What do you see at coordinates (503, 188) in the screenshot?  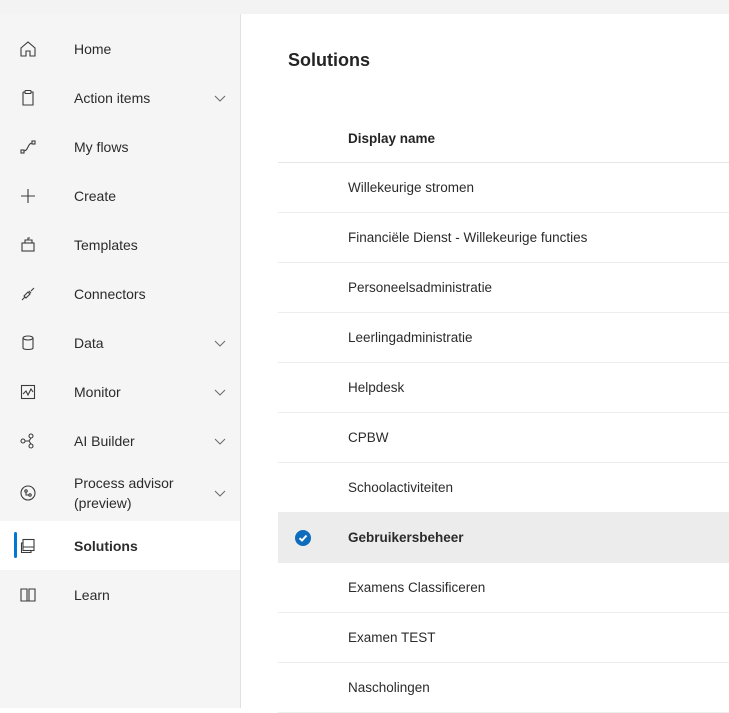 I see `table-row: Willekeurige stromen` at bounding box center [503, 188].